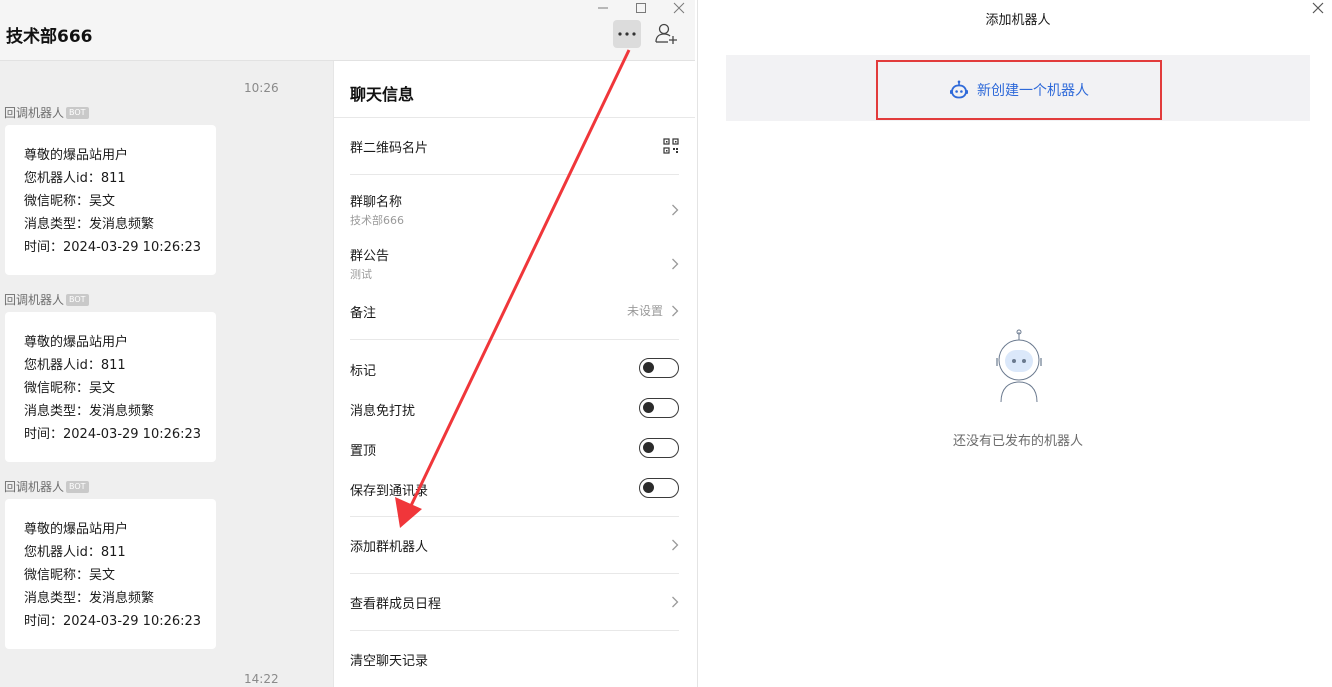 This screenshot has width=1332, height=687. What do you see at coordinates (363, 313) in the screenshot?
I see `row-label: 备注` at bounding box center [363, 313].